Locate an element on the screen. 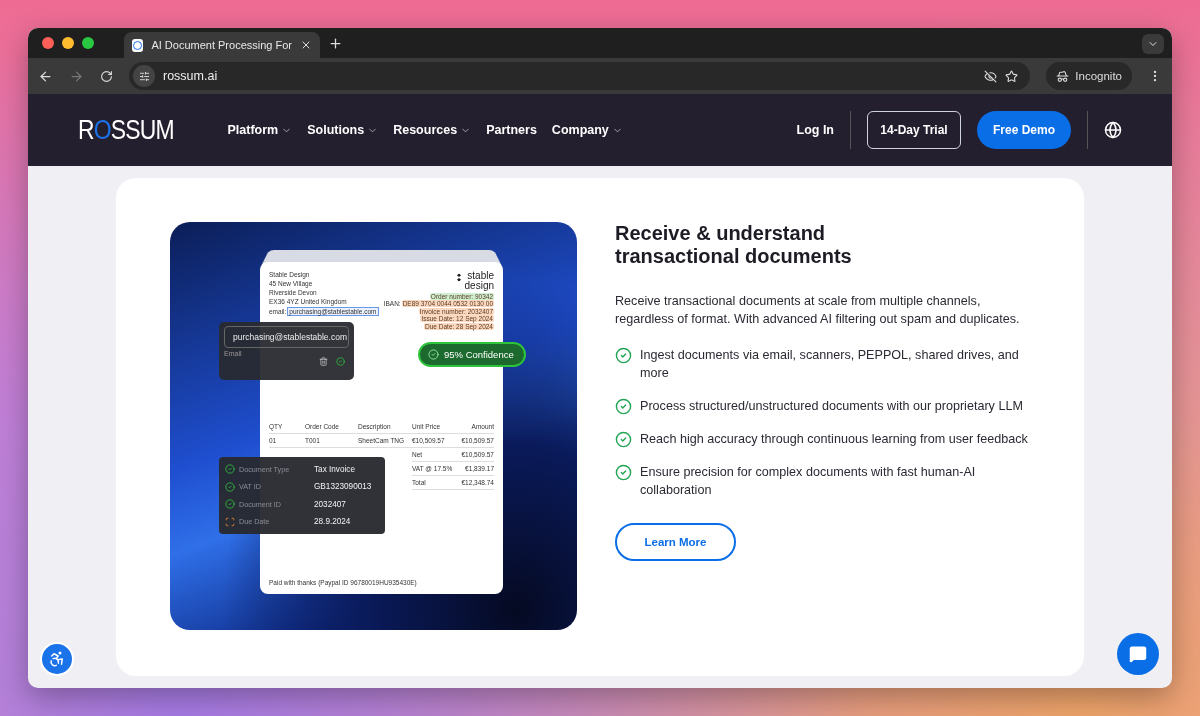 Image resolution: width=1200 pixels, height=716 pixels. close-icon is located at coordinates (306, 45).